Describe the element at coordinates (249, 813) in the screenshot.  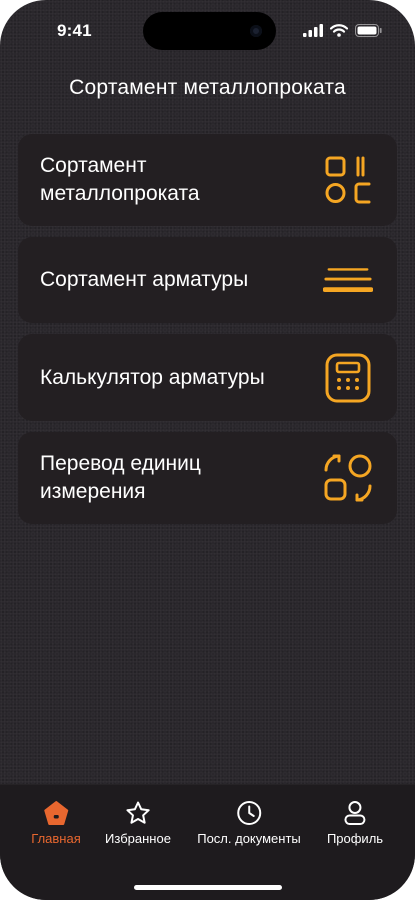
I see `clock-icon` at that location.